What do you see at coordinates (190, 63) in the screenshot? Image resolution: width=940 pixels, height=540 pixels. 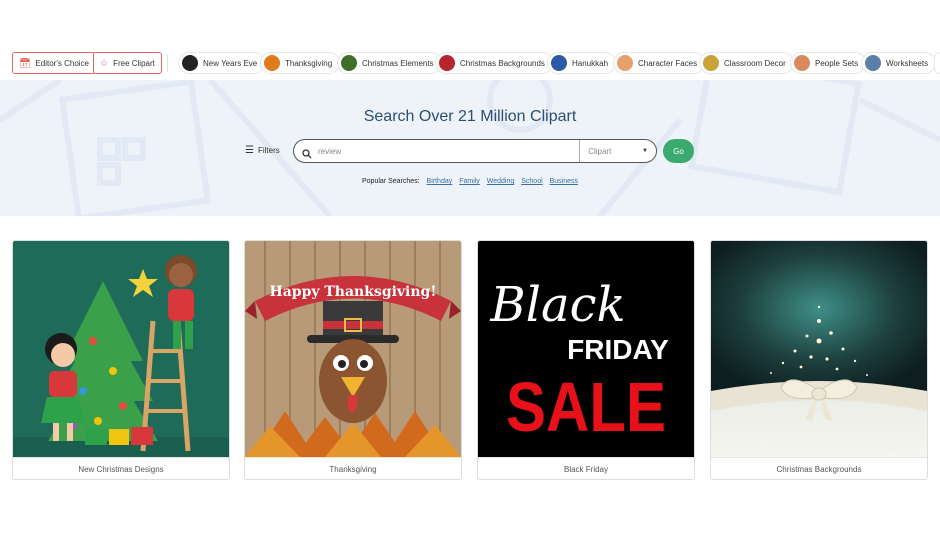 I see `new-years-eve-icon` at bounding box center [190, 63].